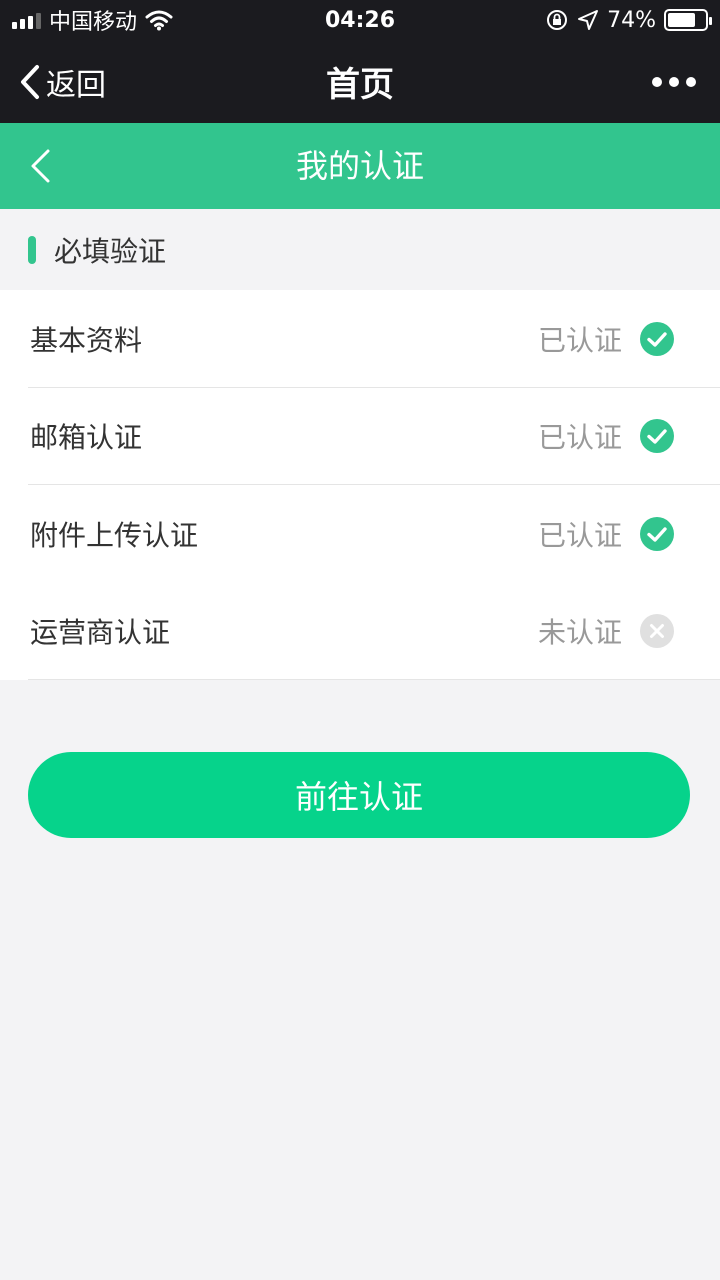  I want to click on status-left: 中国移动, so click(92, 20).